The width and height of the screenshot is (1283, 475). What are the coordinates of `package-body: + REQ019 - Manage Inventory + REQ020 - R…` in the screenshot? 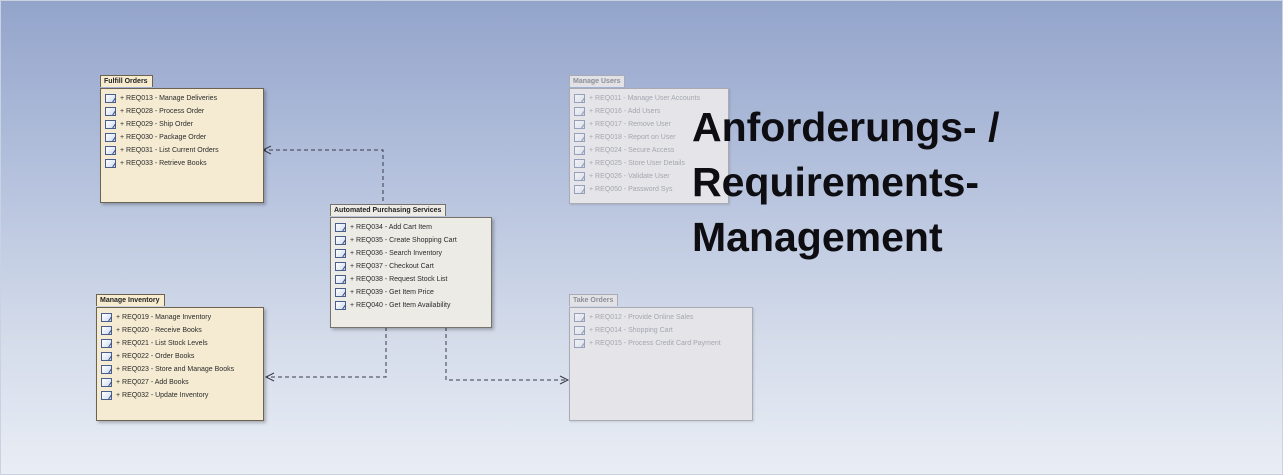 It's located at (180, 364).